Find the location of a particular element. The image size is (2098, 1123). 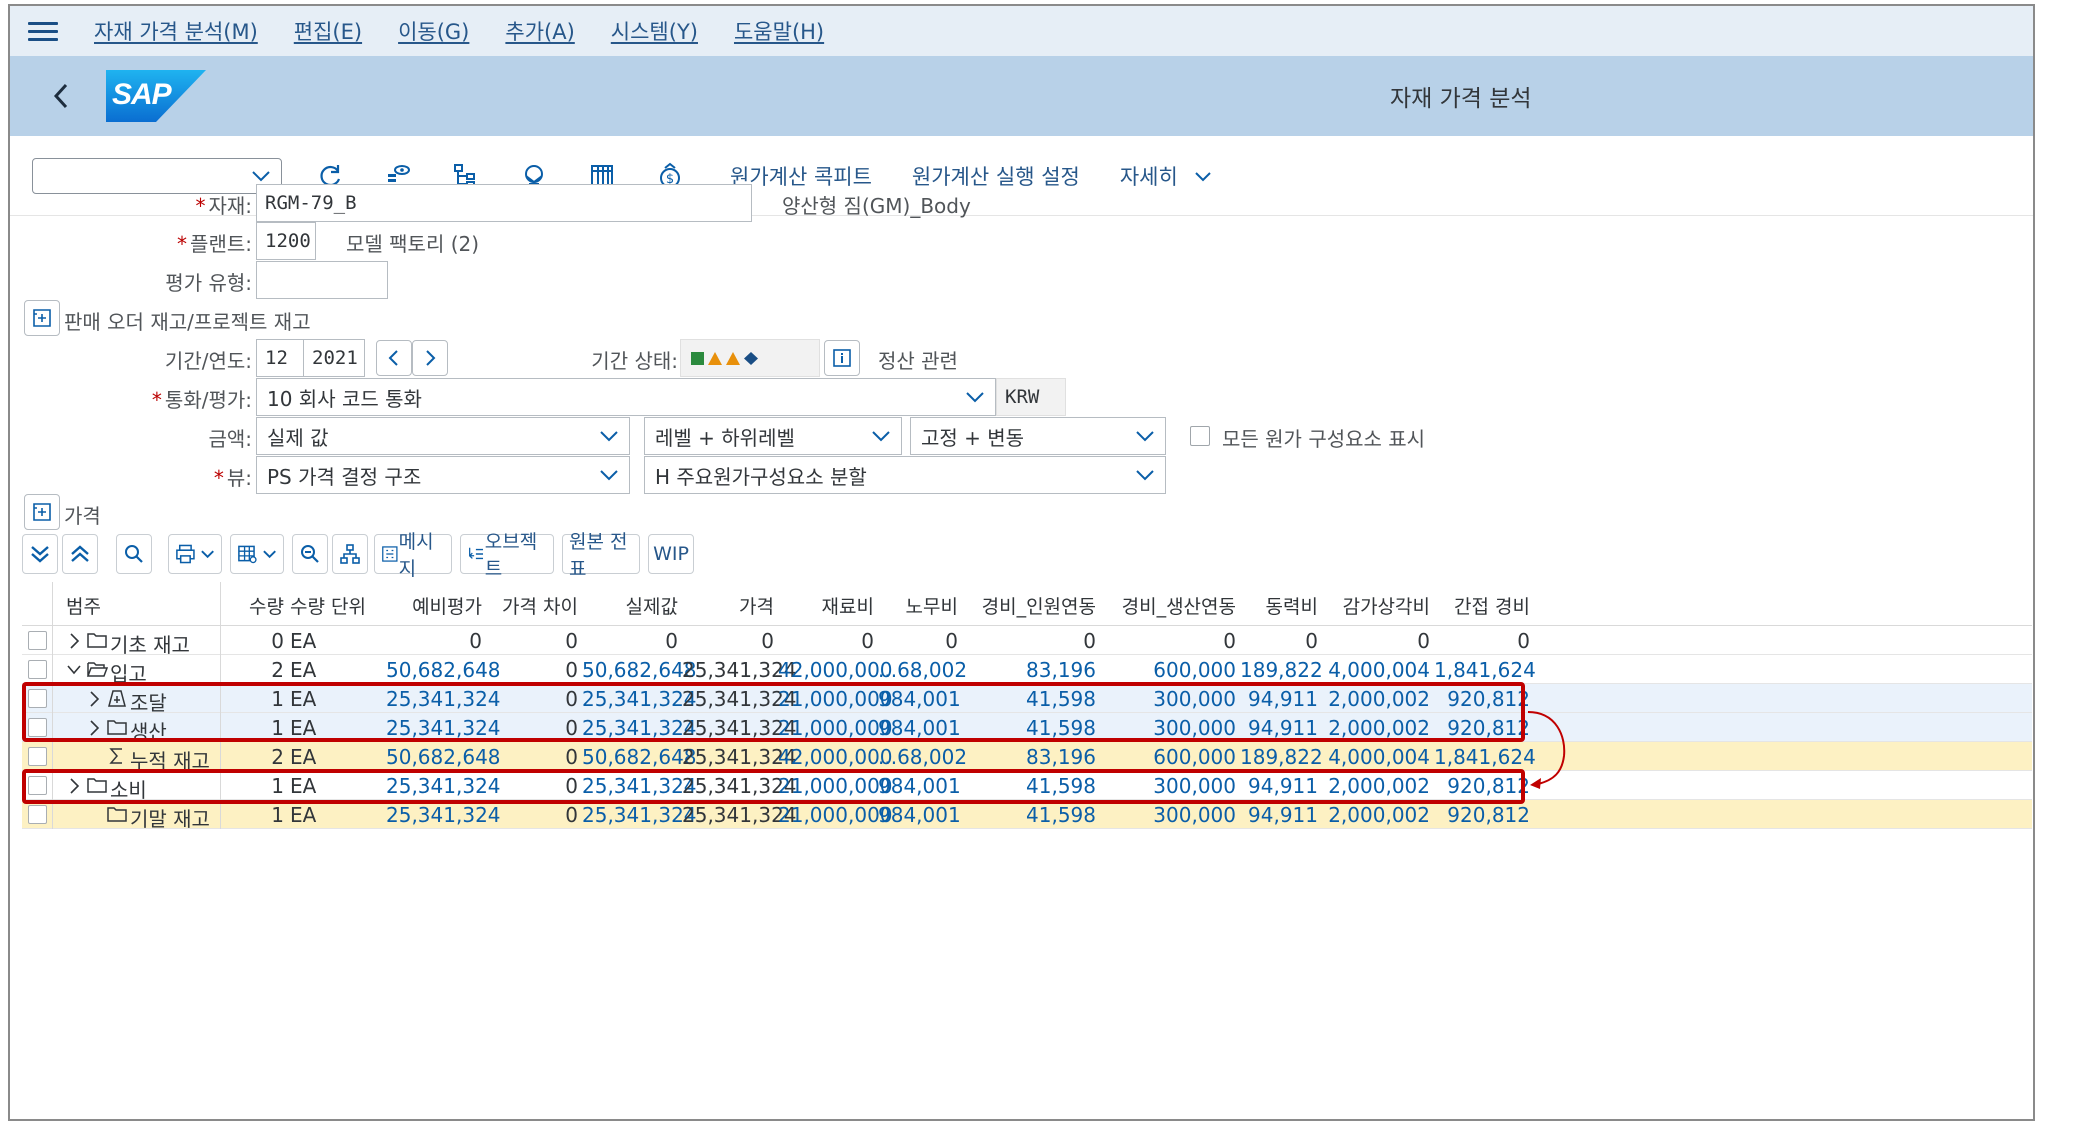

expand-all-button is located at coordinates (40, 554).